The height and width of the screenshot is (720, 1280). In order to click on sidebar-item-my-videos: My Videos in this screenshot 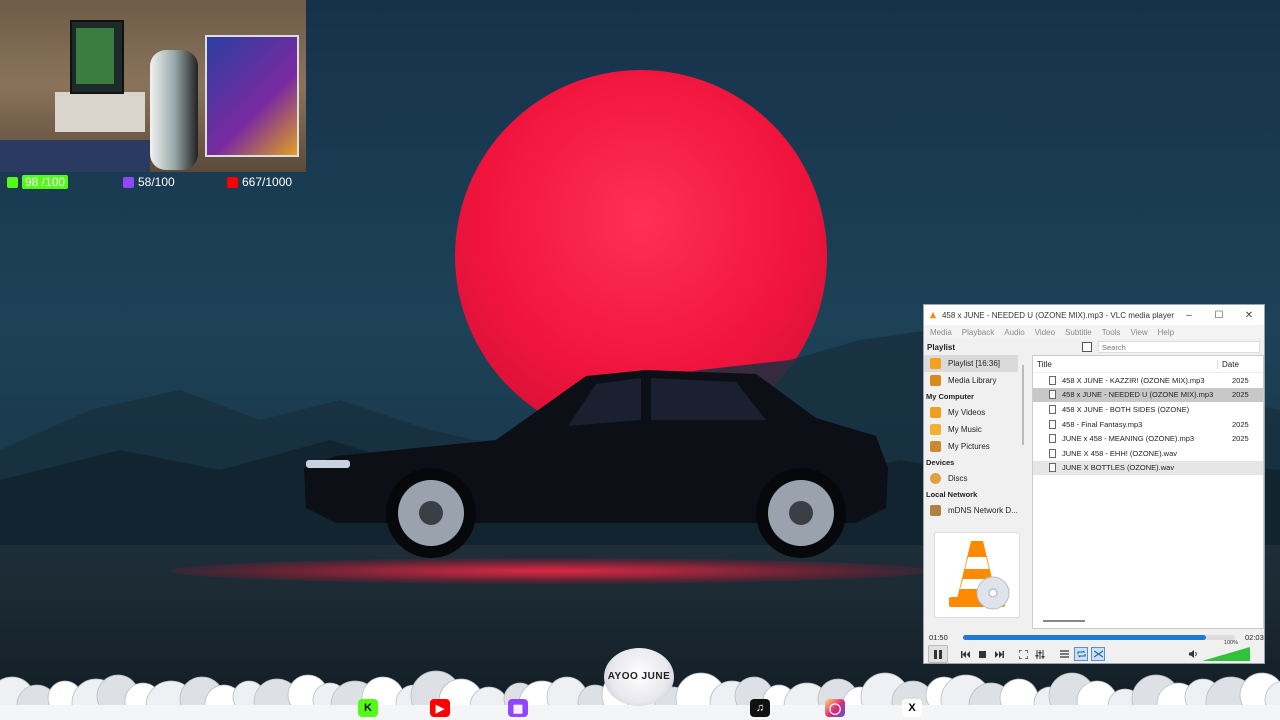, I will do `click(974, 412)`.